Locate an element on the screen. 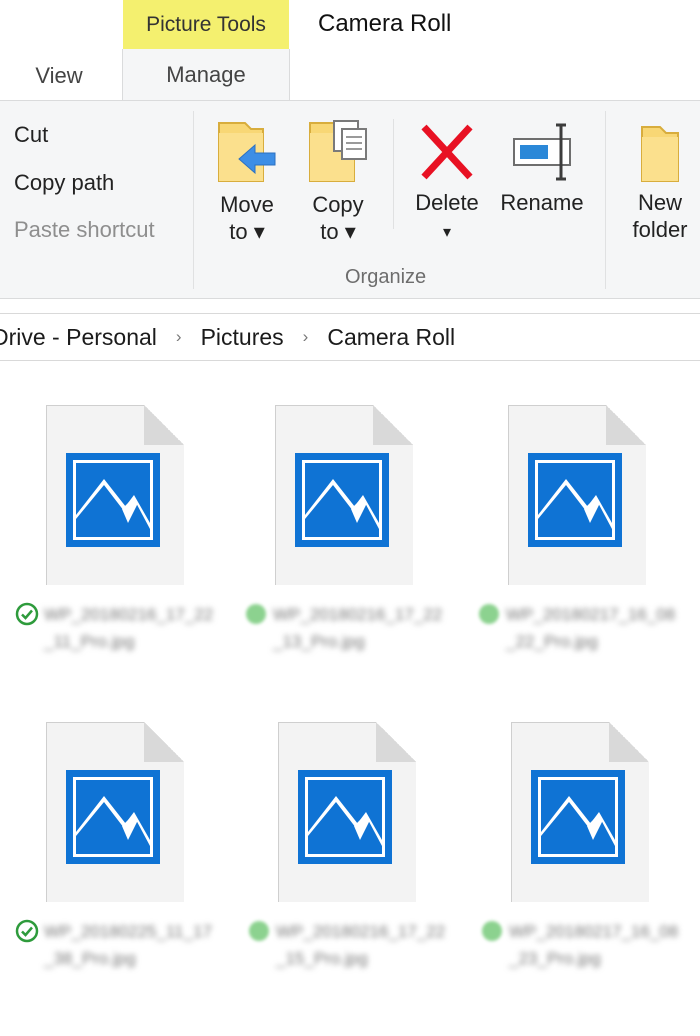  delete-button: Delete ▾ is located at coordinates (447, 183).